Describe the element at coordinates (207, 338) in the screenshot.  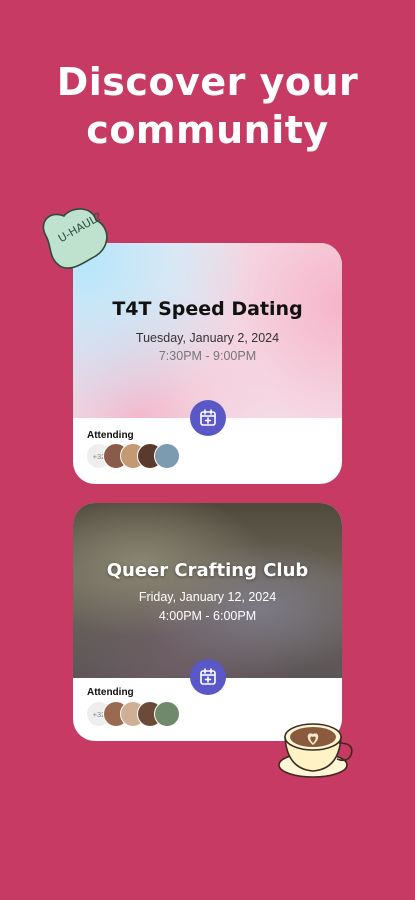
I see `event-date: Tuesday, January 2, 2024` at that location.